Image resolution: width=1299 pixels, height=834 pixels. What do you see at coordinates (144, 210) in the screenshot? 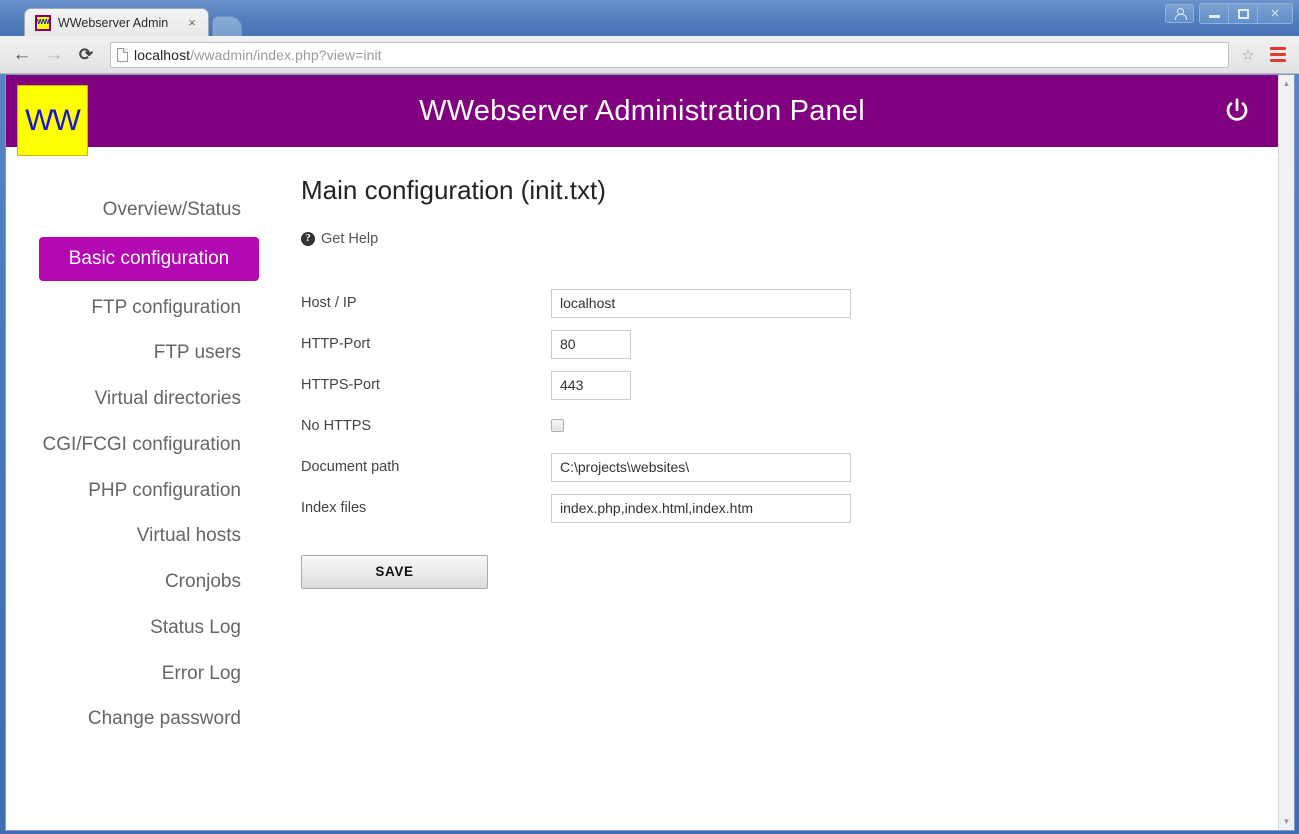
I see `sidebar-item-overview-status: Overview/Status` at bounding box center [144, 210].